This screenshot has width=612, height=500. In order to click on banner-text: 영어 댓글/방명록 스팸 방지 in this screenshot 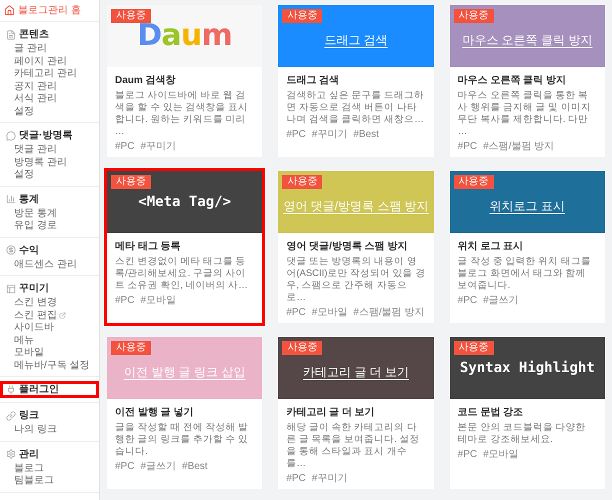, I will do `click(356, 206)`.